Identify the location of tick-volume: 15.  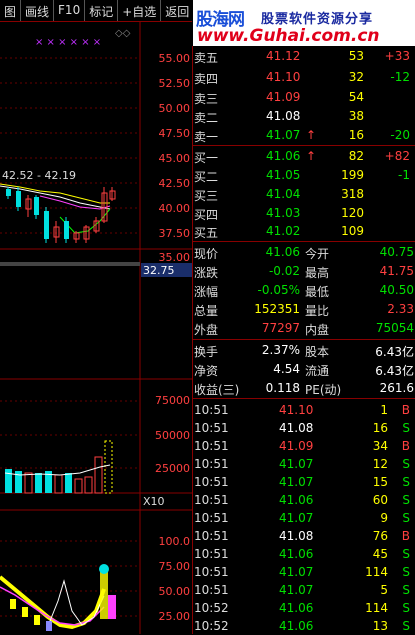
(380, 482).